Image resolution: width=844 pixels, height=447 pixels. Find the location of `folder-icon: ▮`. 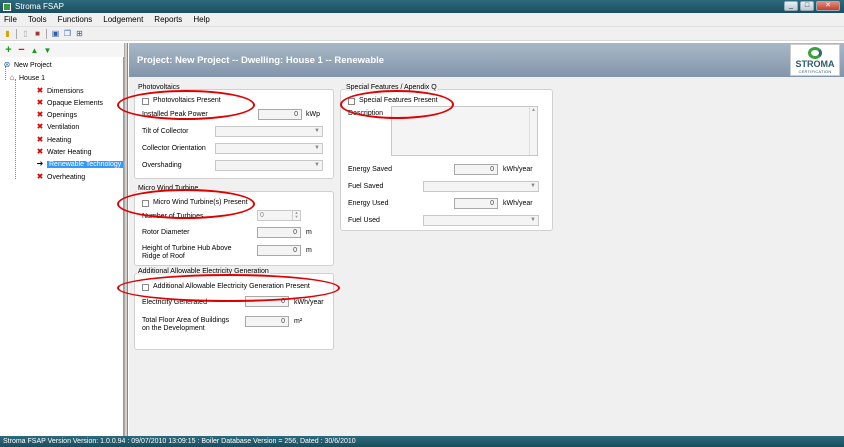

folder-icon: ▮ is located at coordinates (7, 33).